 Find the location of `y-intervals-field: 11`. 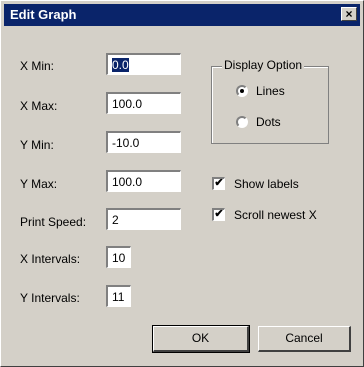

y-intervals-field: 11 is located at coordinates (118, 296).